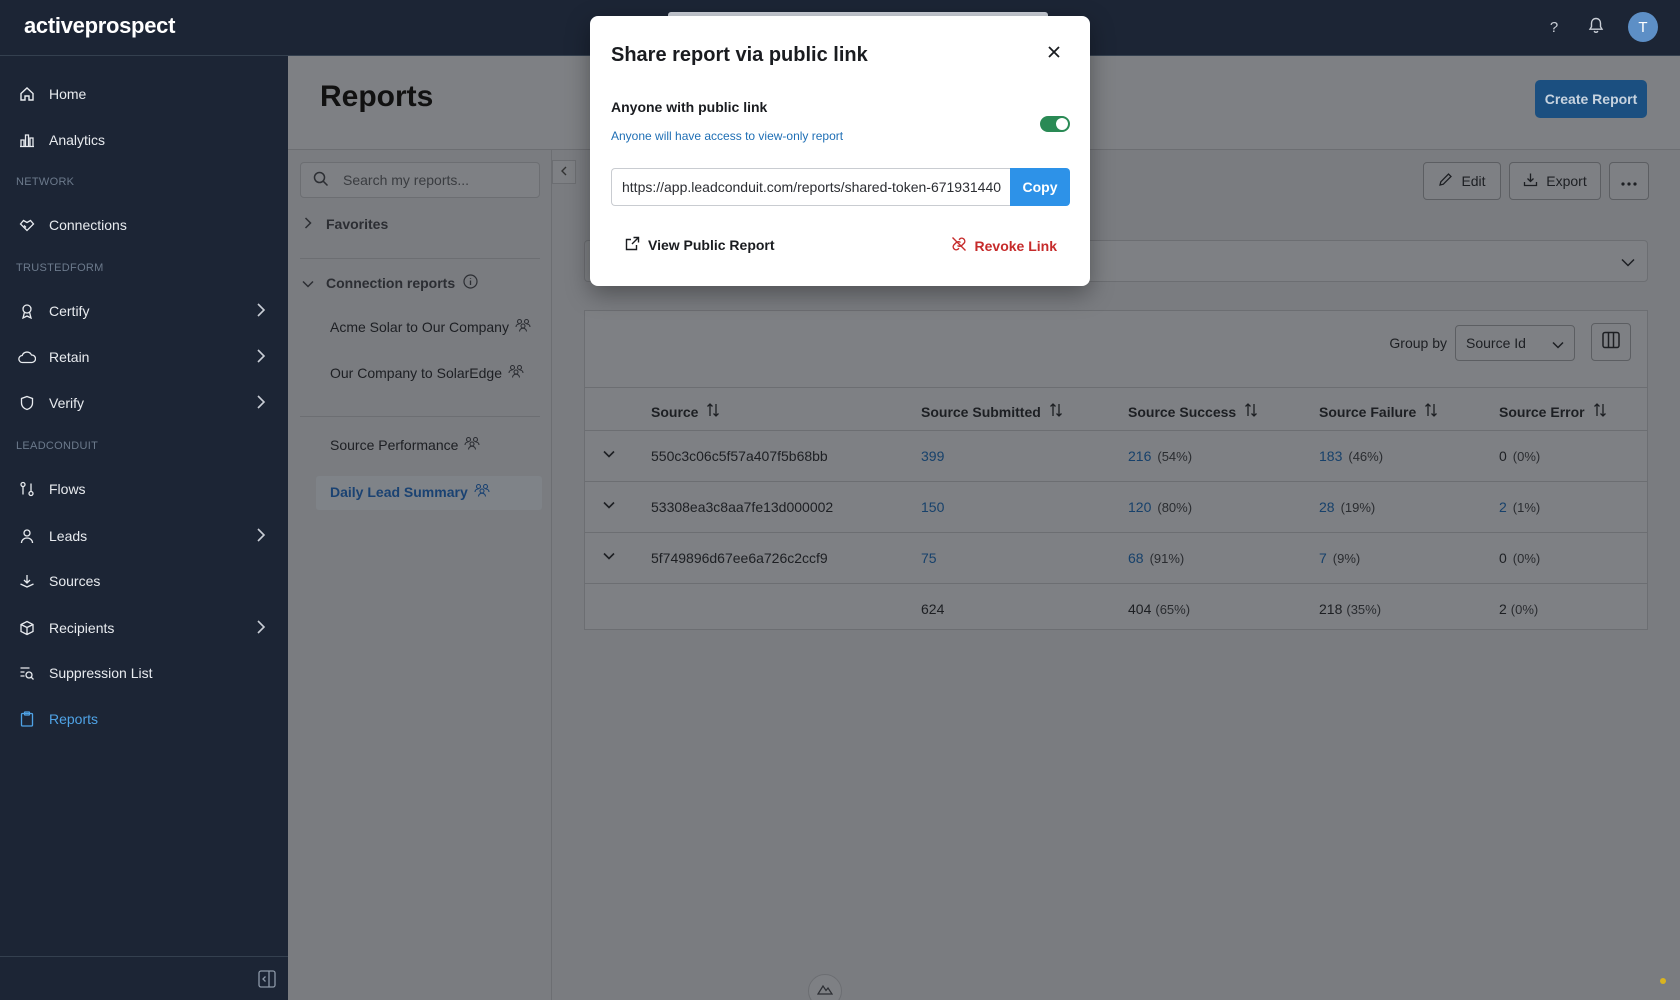 Image resolution: width=1680 pixels, height=1000 pixels. I want to click on sidebar-item-verify: Verify, so click(144, 403).